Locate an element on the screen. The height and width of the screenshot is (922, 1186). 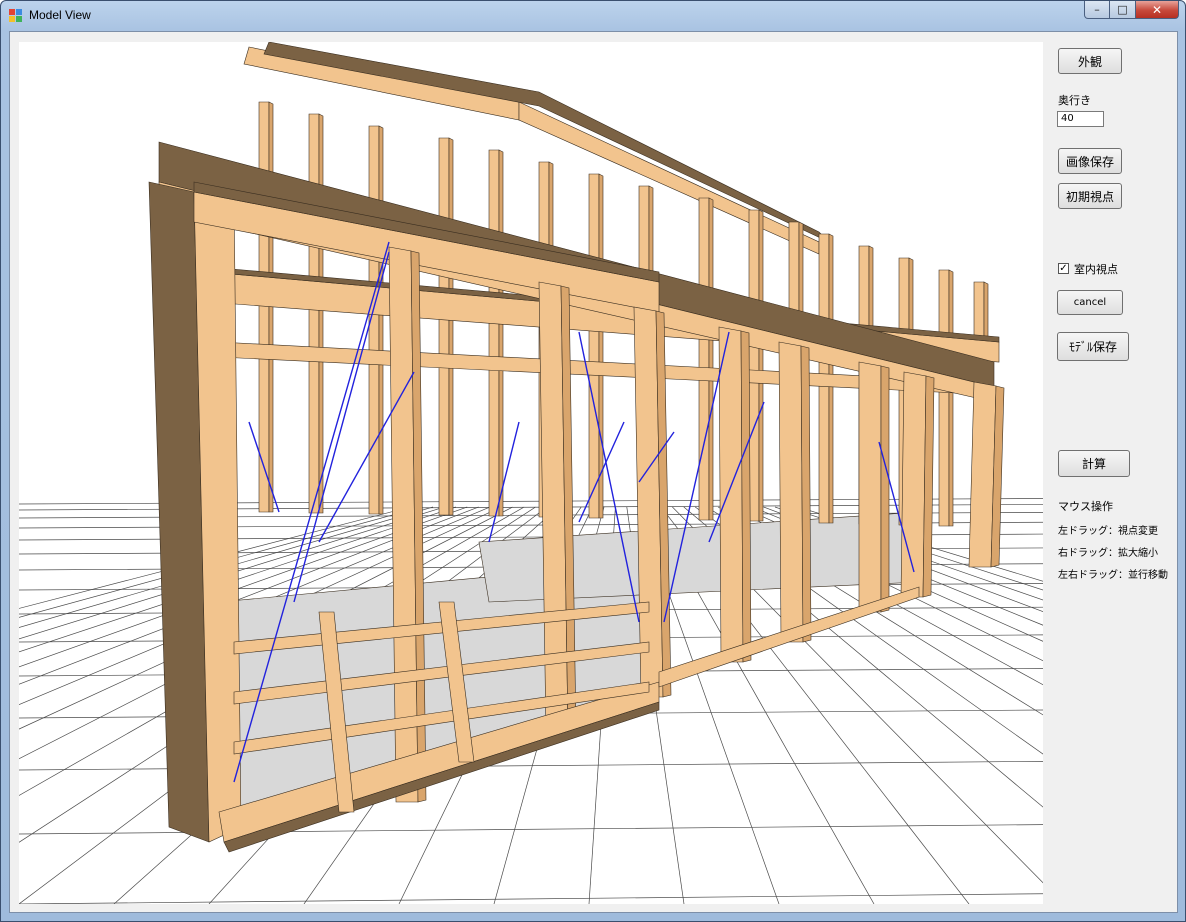
save-image-button: 画像保存 is located at coordinates (1090, 161).